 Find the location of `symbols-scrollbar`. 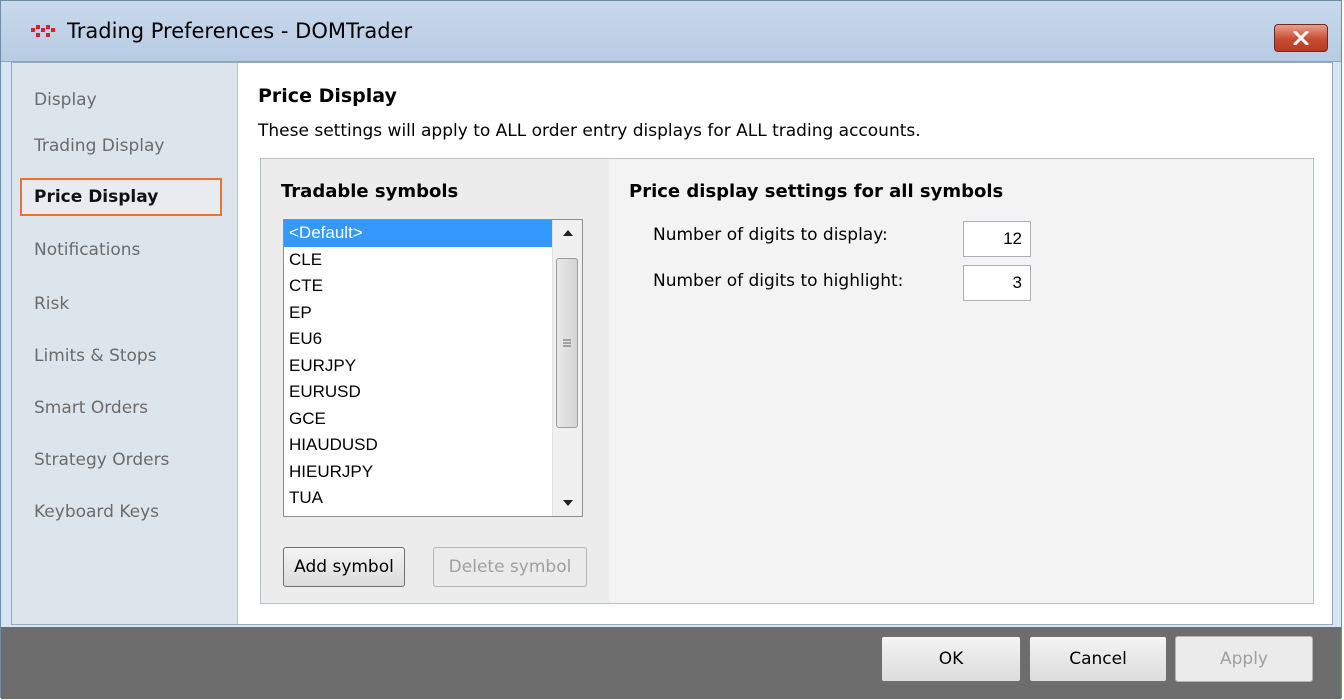

symbols-scrollbar is located at coordinates (567, 368).